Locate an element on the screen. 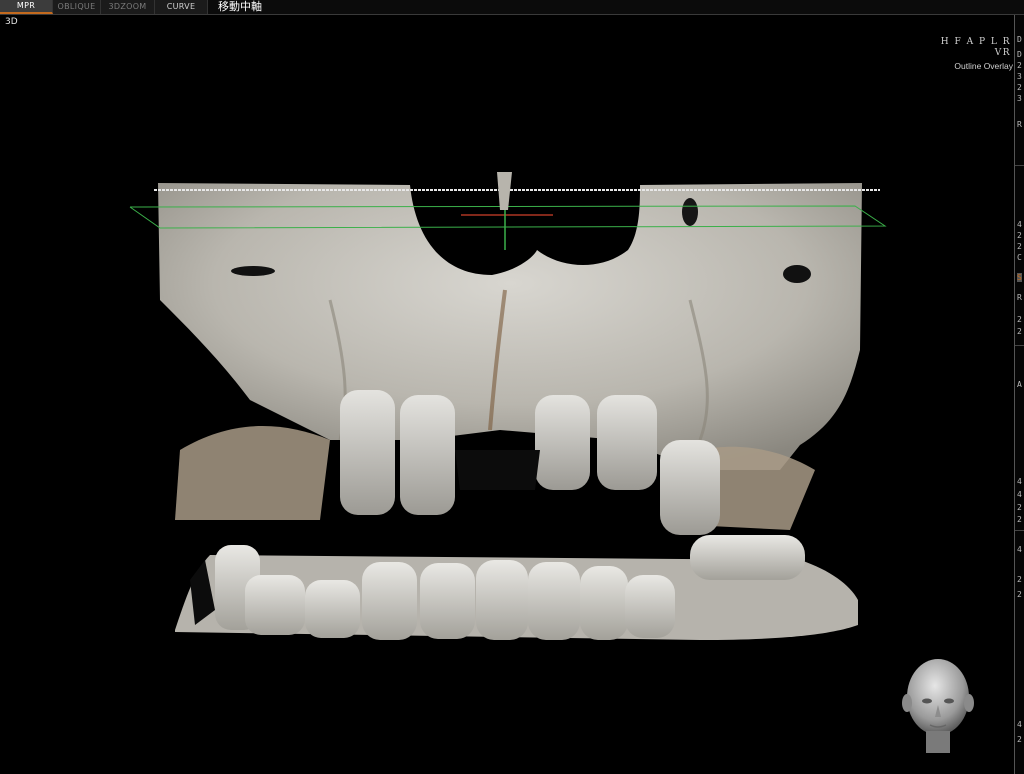 Image resolution: width=1024 pixels, height=774 pixels. status-text: 移動中軸 is located at coordinates (240, 6).